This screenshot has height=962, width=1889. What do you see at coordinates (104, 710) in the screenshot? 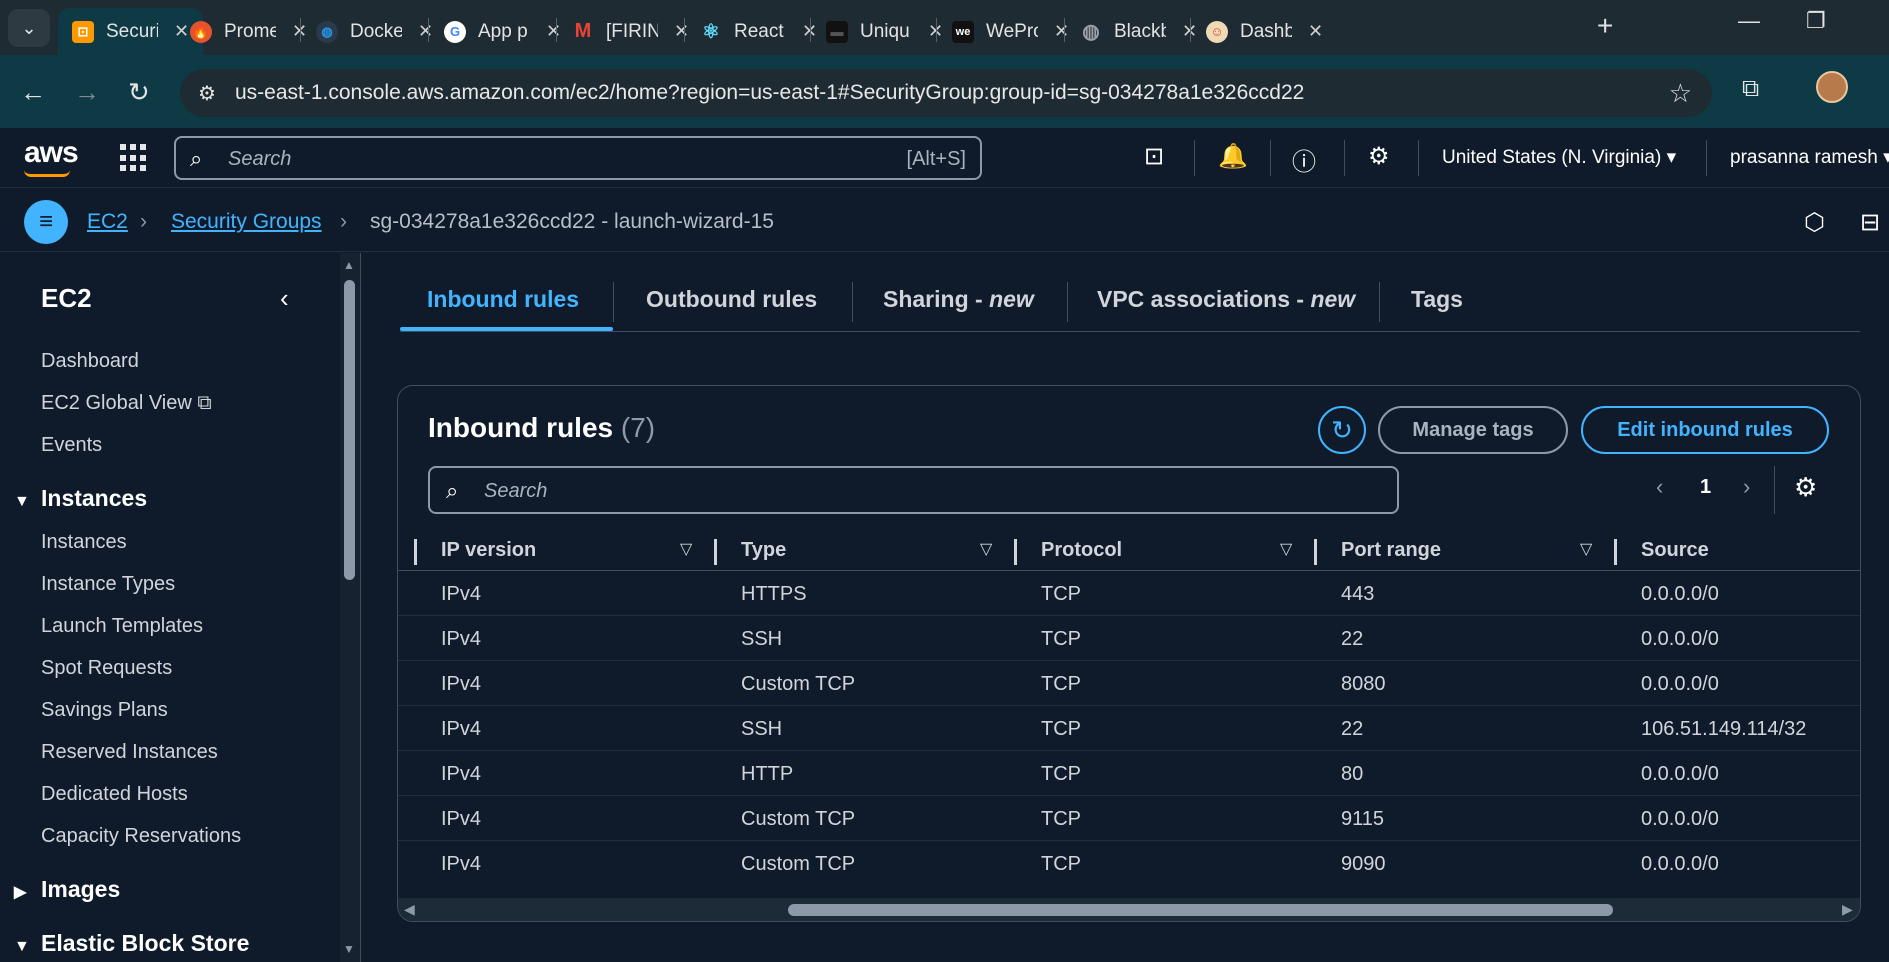
I see `sidebar-item-savings-plans: Savings Plans` at bounding box center [104, 710].